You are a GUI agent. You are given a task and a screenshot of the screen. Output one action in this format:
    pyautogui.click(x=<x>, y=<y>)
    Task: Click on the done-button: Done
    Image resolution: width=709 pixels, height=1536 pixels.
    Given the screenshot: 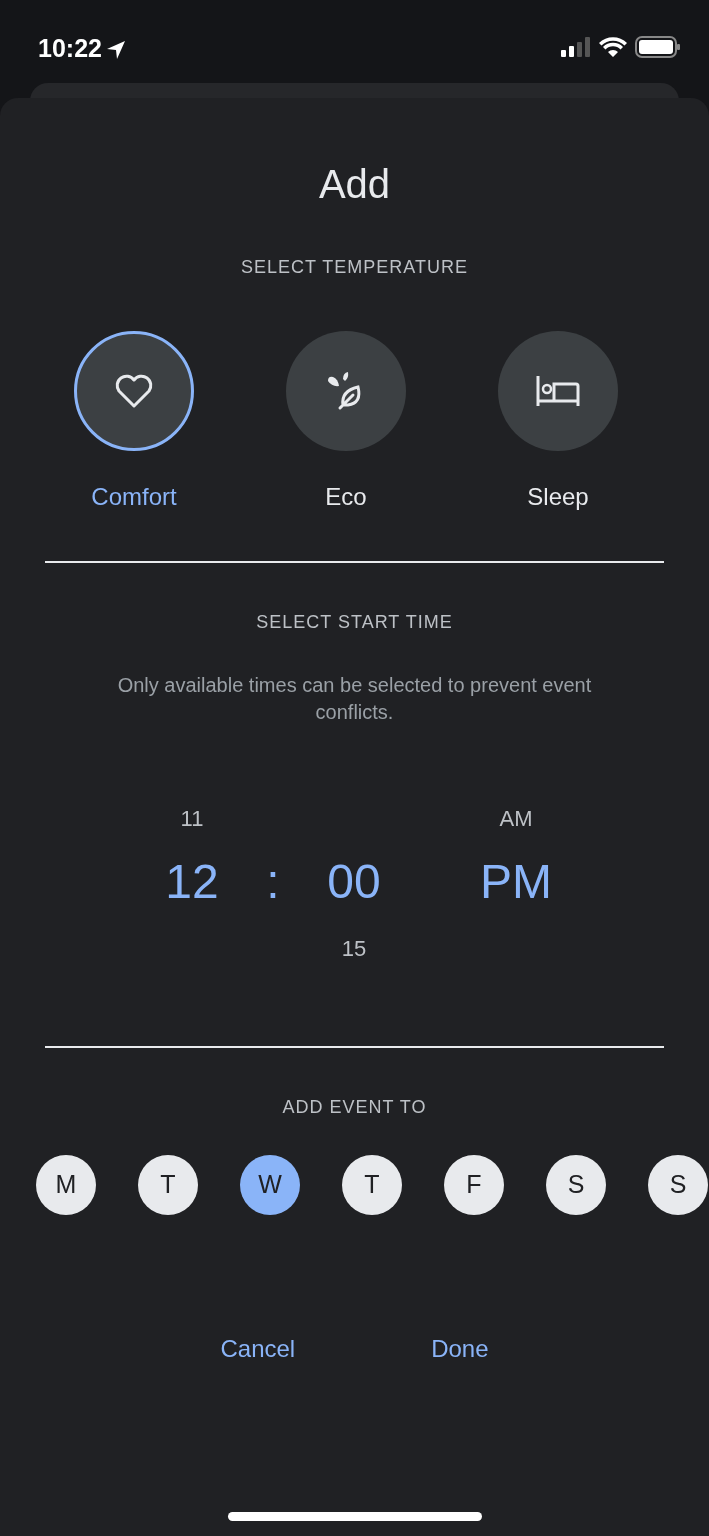 What is the action you would take?
    pyautogui.click(x=460, y=1349)
    